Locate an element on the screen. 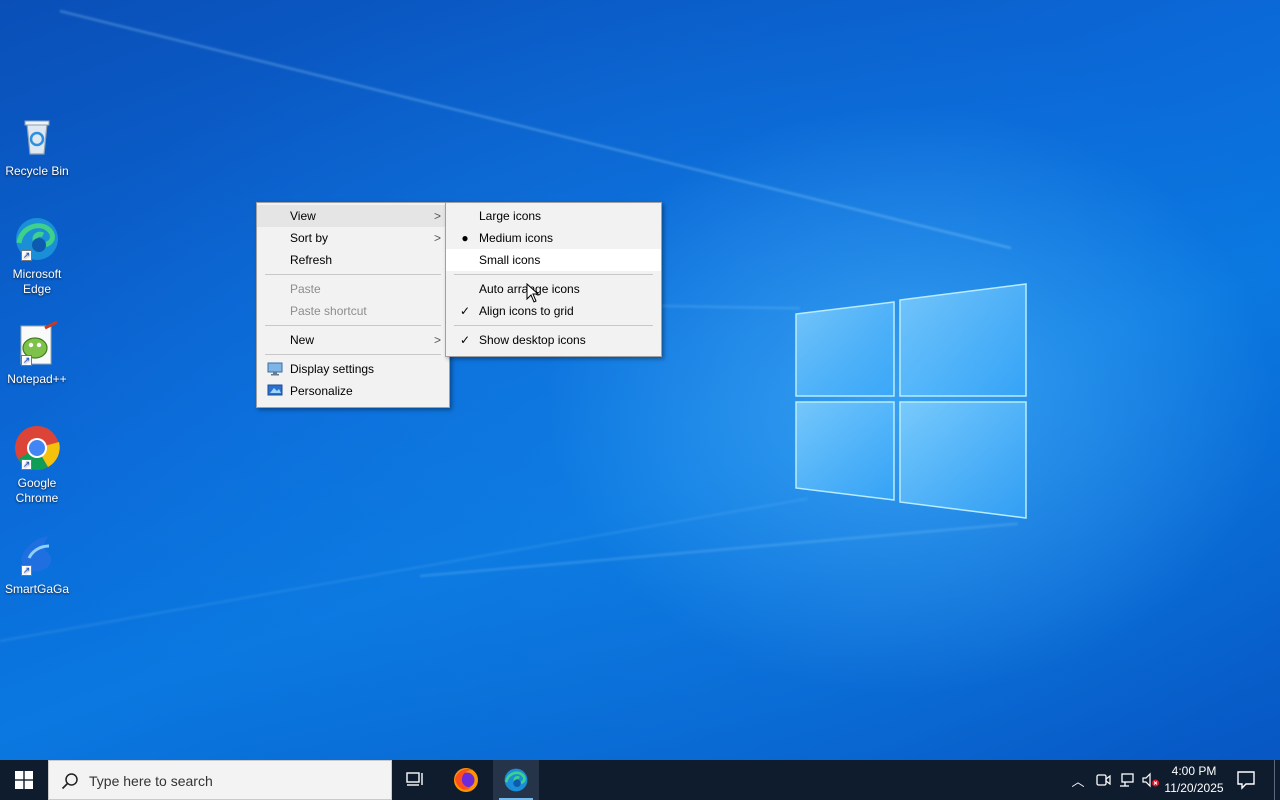 Image resolution: width=1280 pixels, height=800 pixels. clock-time: 4:00 PM is located at coordinates (1194, 771).